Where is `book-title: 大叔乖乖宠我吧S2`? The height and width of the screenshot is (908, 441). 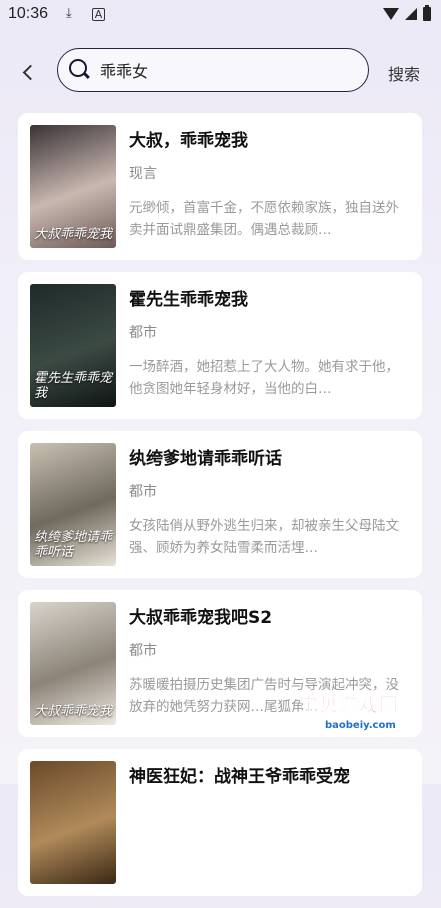 book-title: 大叔乖乖宠我吧S2 is located at coordinates (200, 615).